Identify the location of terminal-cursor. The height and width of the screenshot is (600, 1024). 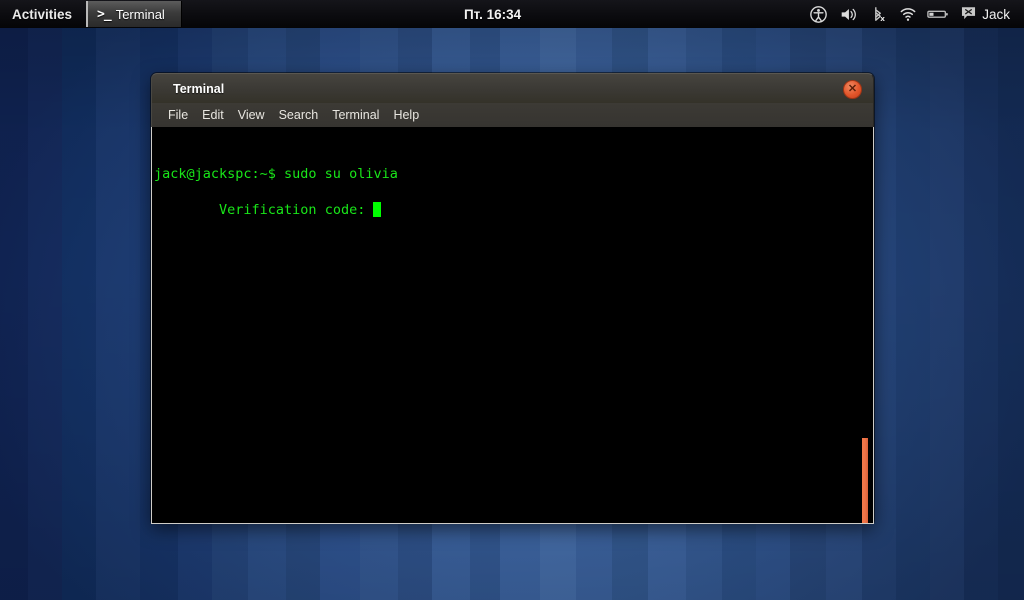
(377, 209).